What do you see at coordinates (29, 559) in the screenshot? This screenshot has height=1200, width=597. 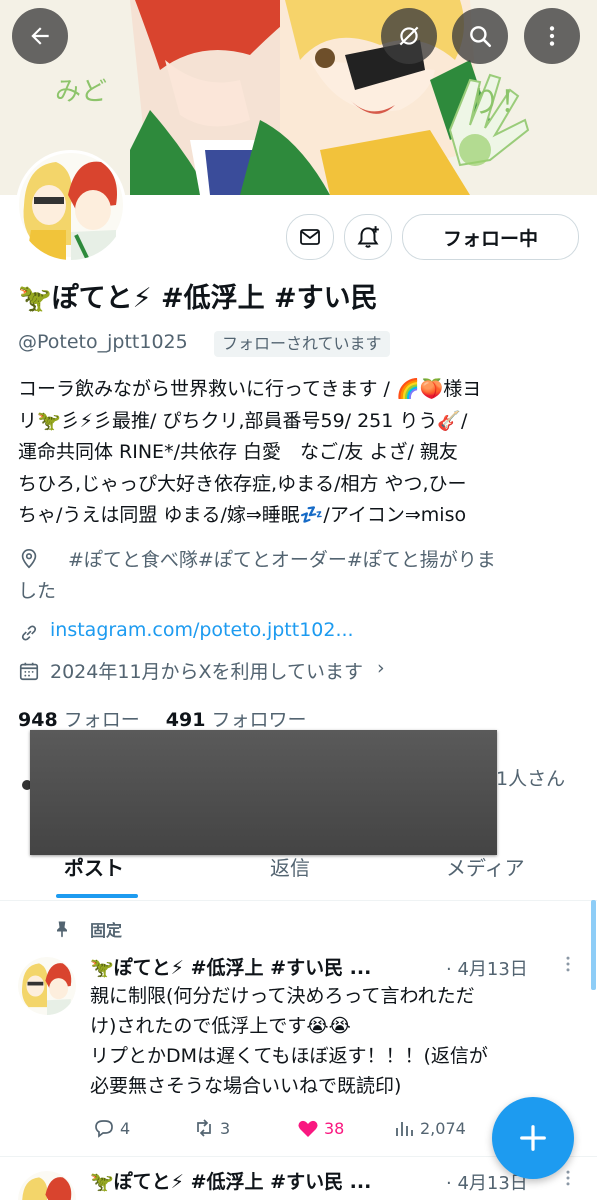 I see `location-pin-icon` at bounding box center [29, 559].